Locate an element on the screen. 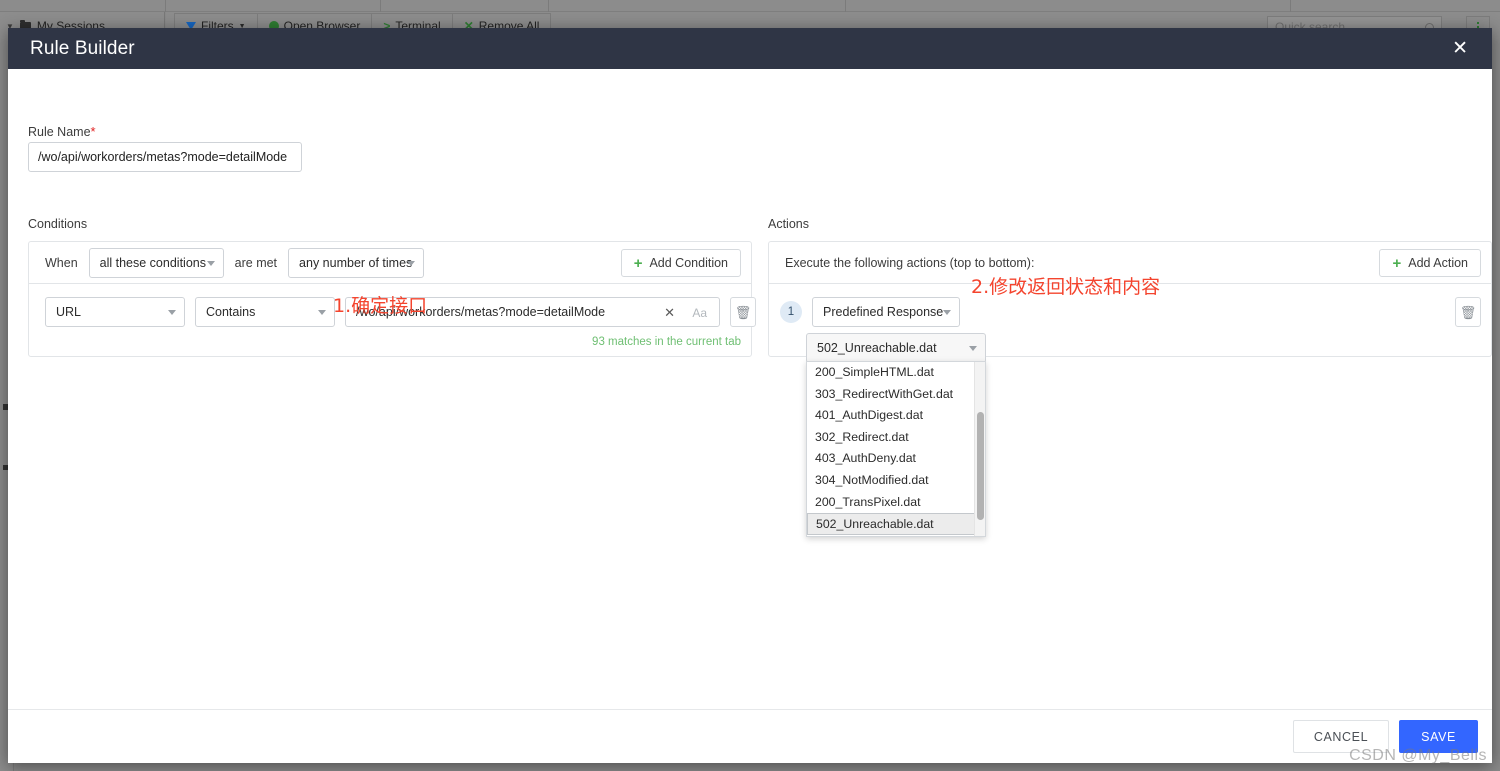 This screenshot has height=771, width=1500. save-button: SAVE is located at coordinates (1438, 736).